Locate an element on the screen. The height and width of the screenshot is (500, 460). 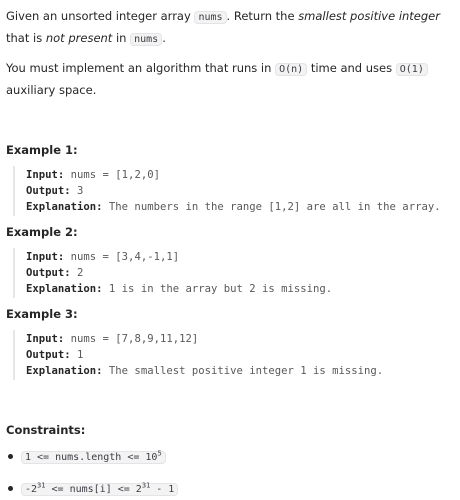
requirement-text: time and uses is located at coordinates (351, 68).